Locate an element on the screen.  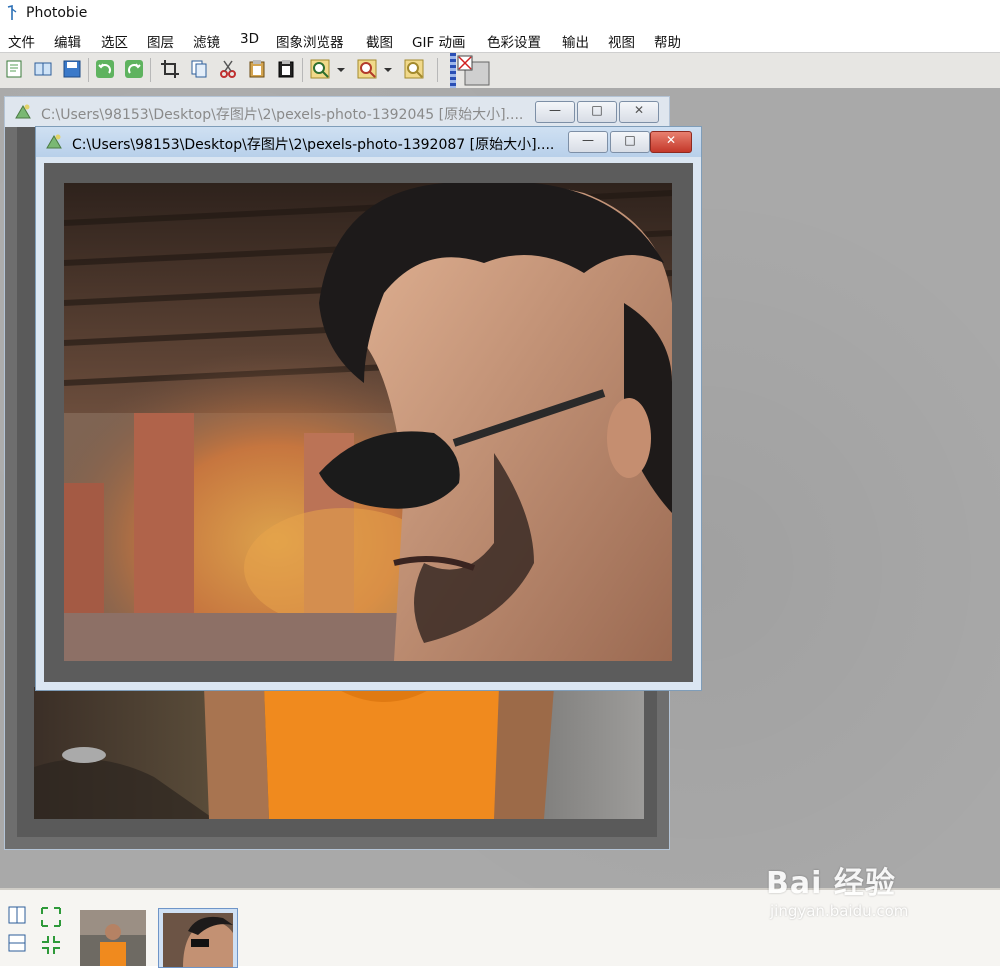
menu-image-browser: 图象浏览器 is located at coordinates (310, 41).